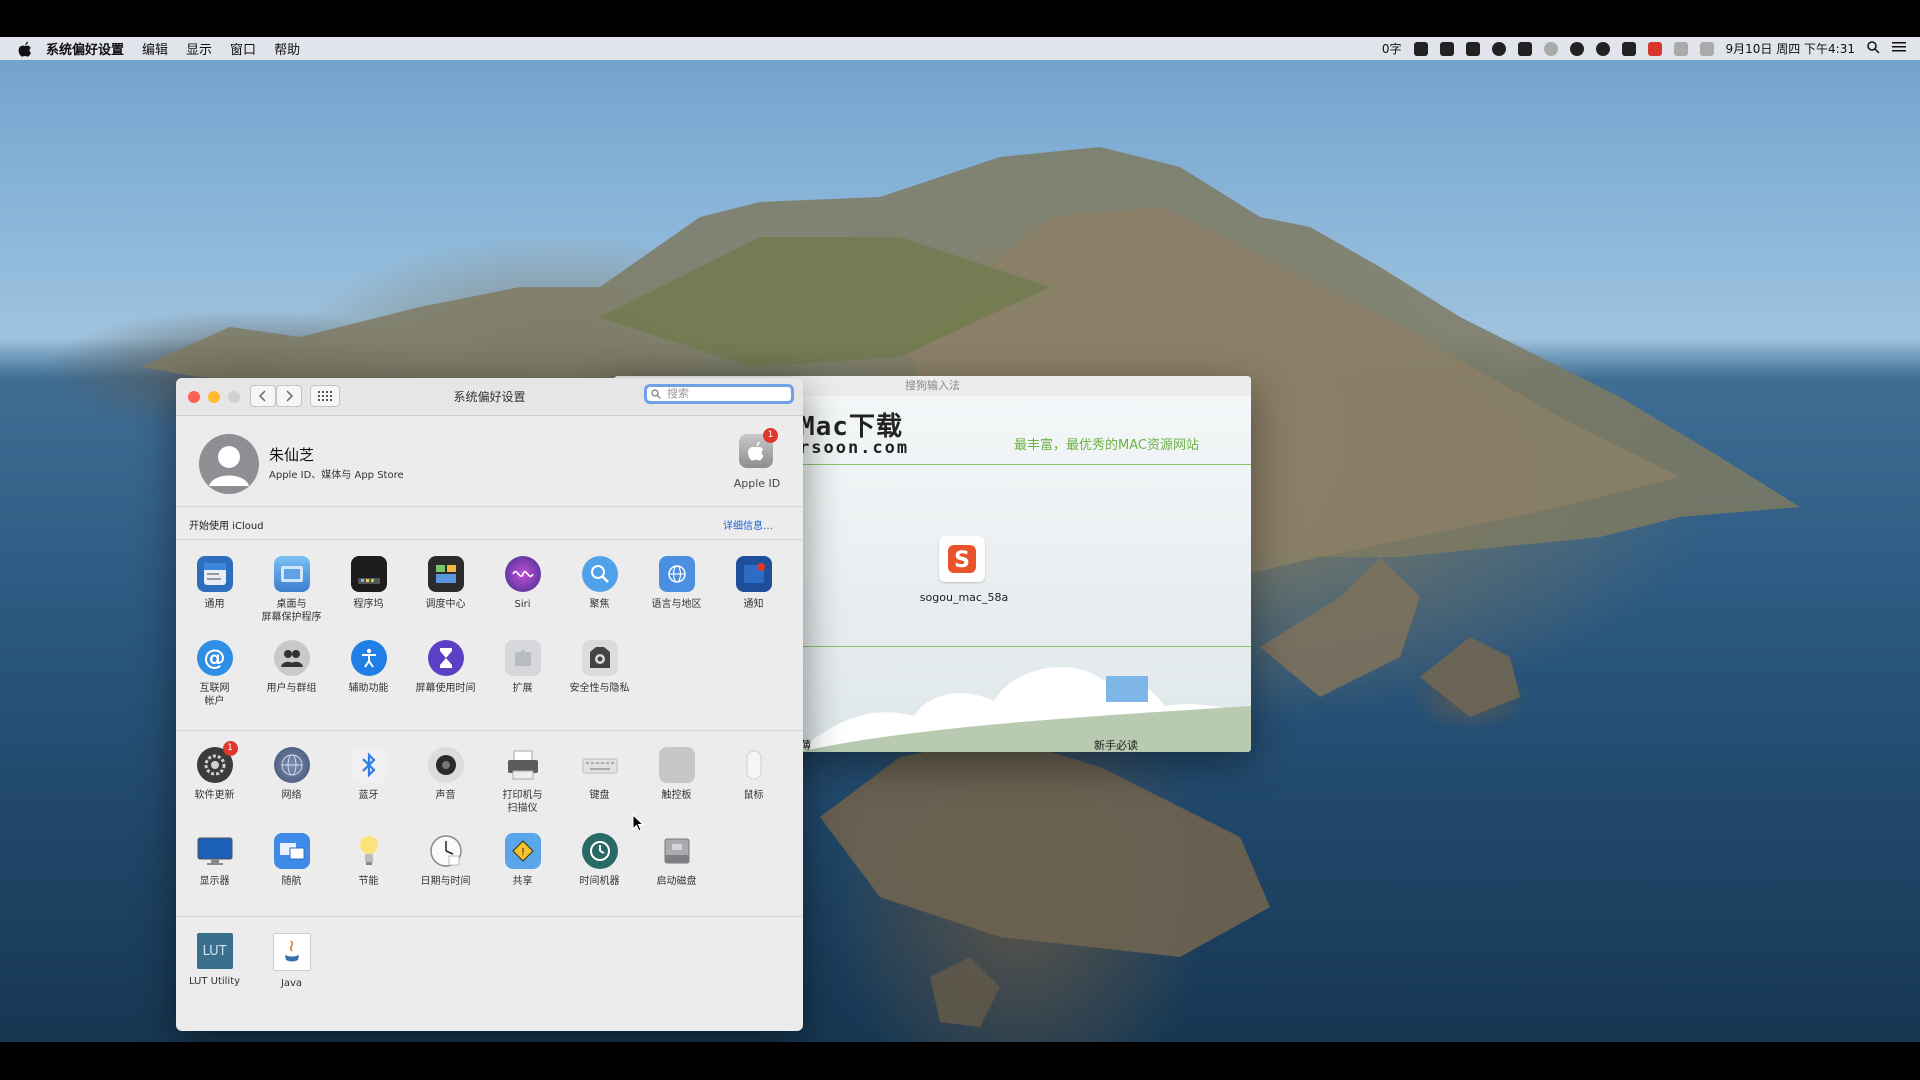  What do you see at coordinates (214, 674) in the screenshot?
I see `pane-internet-accounts: @ 互联网 帐户` at bounding box center [214, 674].